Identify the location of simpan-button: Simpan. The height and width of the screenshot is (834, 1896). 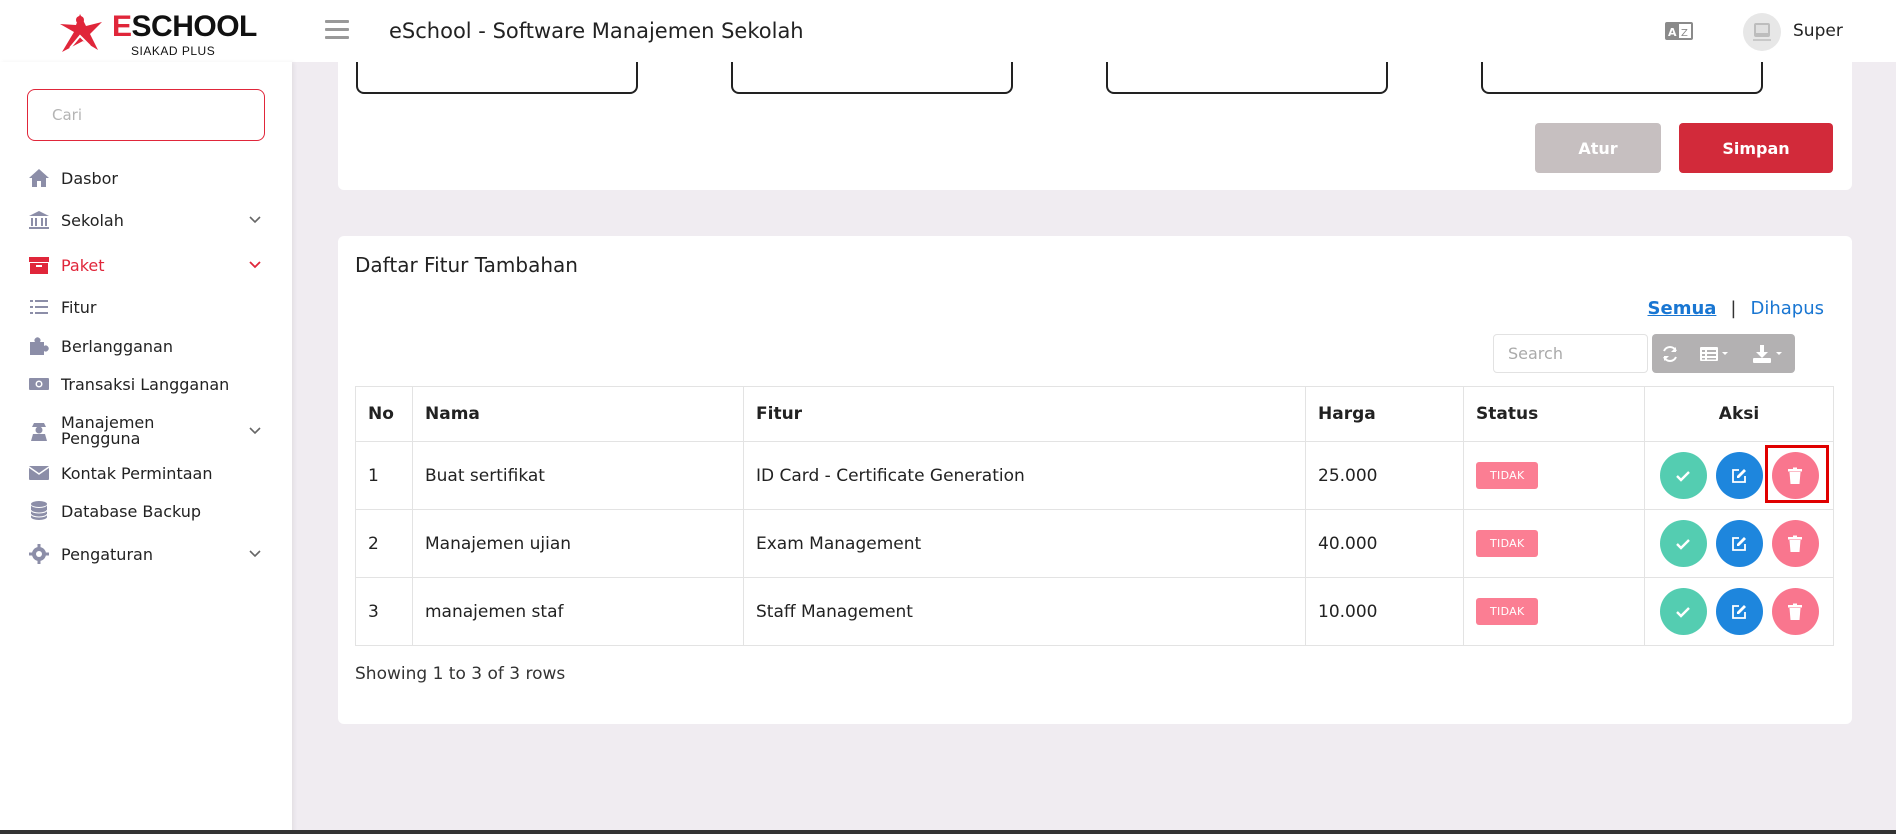
(1756, 148).